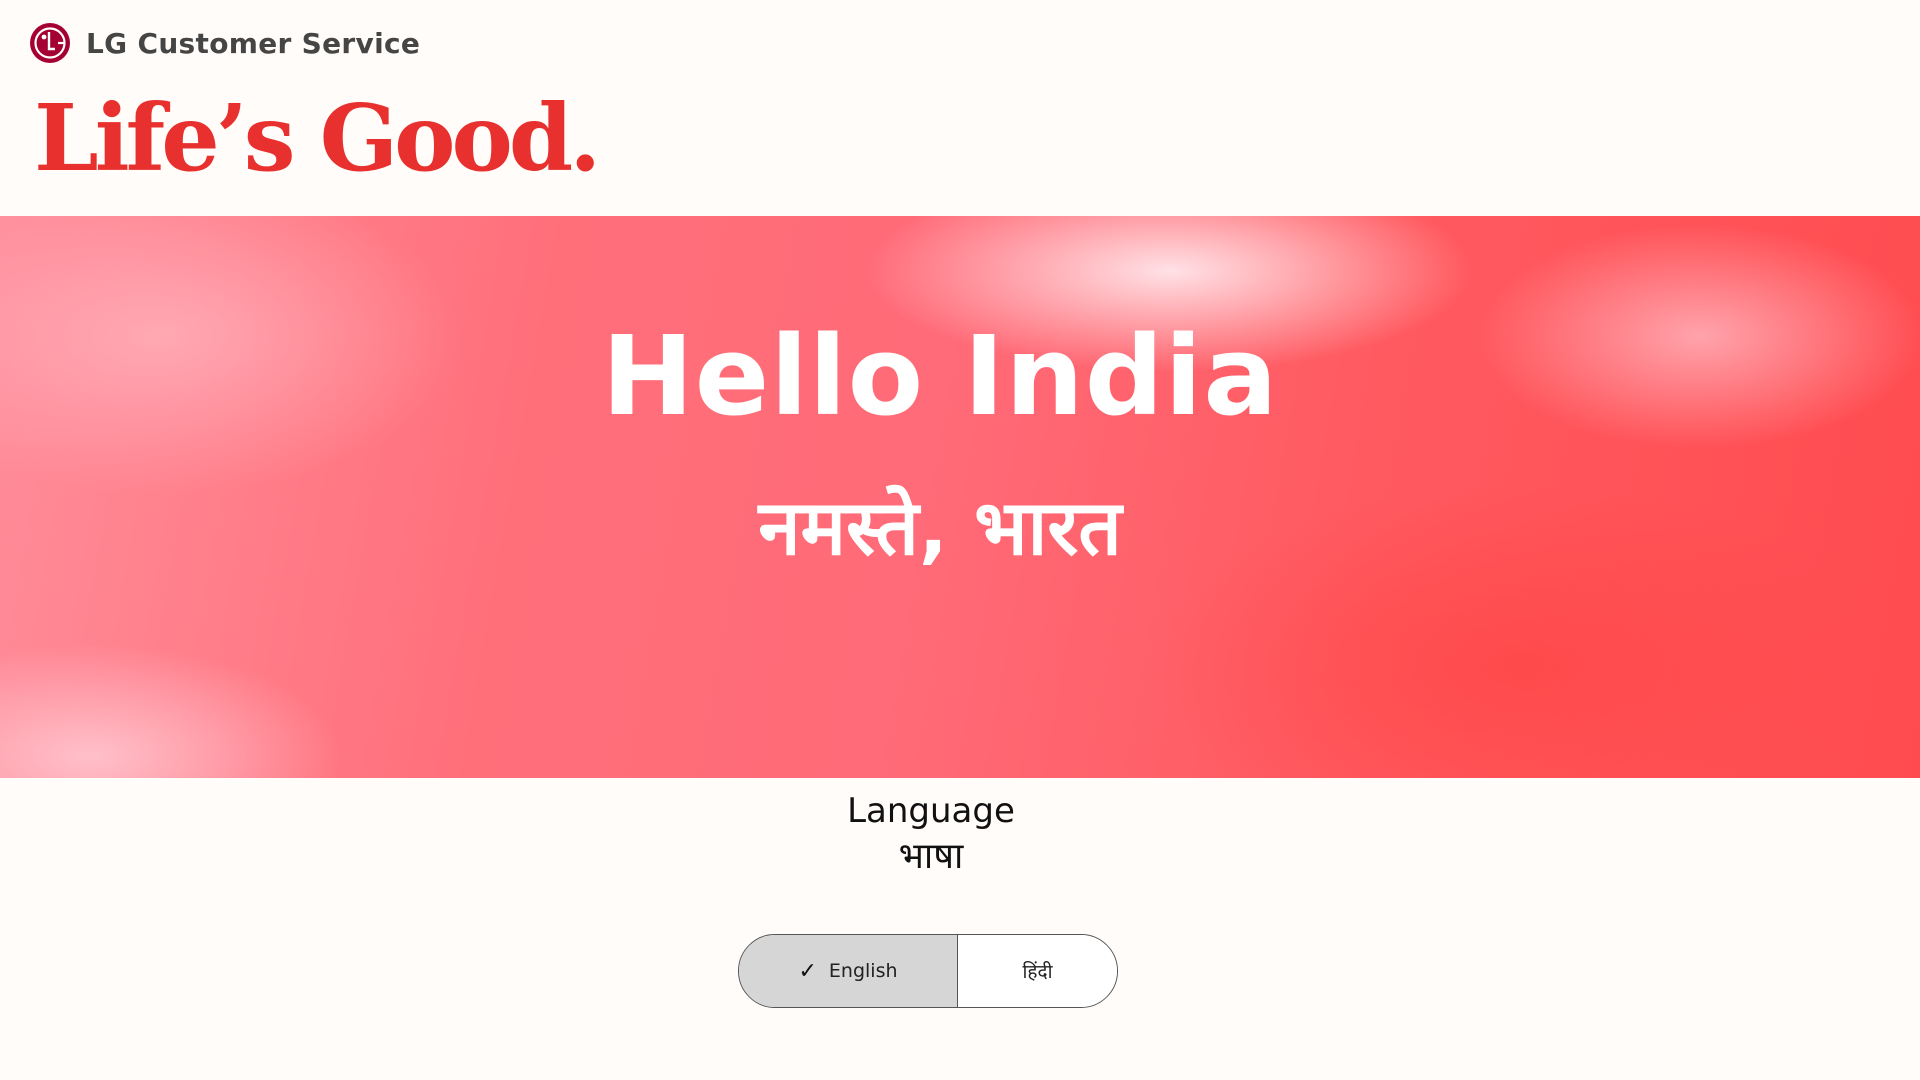 The height and width of the screenshot is (1080, 1920). I want to click on lifes-good-tagline: Life’s Good., so click(317, 138).